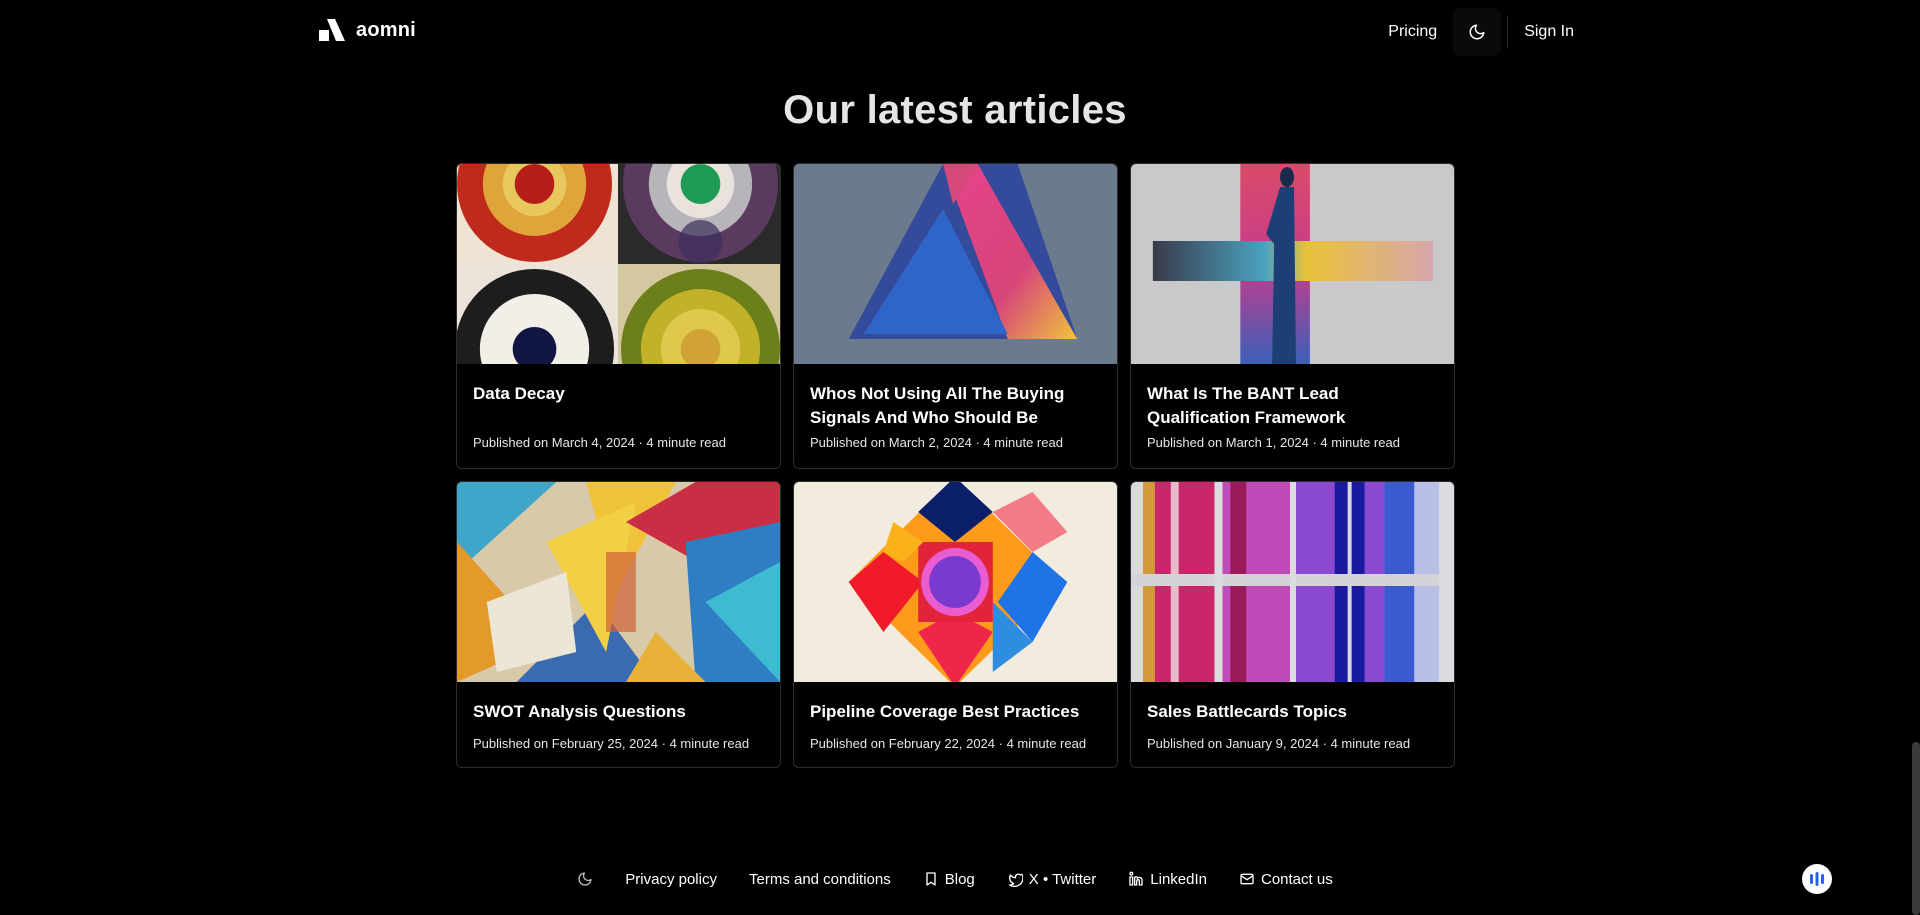 The height and width of the screenshot is (915, 1920). Describe the element at coordinates (955, 110) in the screenshot. I see `section-title: Our latest articles` at that location.